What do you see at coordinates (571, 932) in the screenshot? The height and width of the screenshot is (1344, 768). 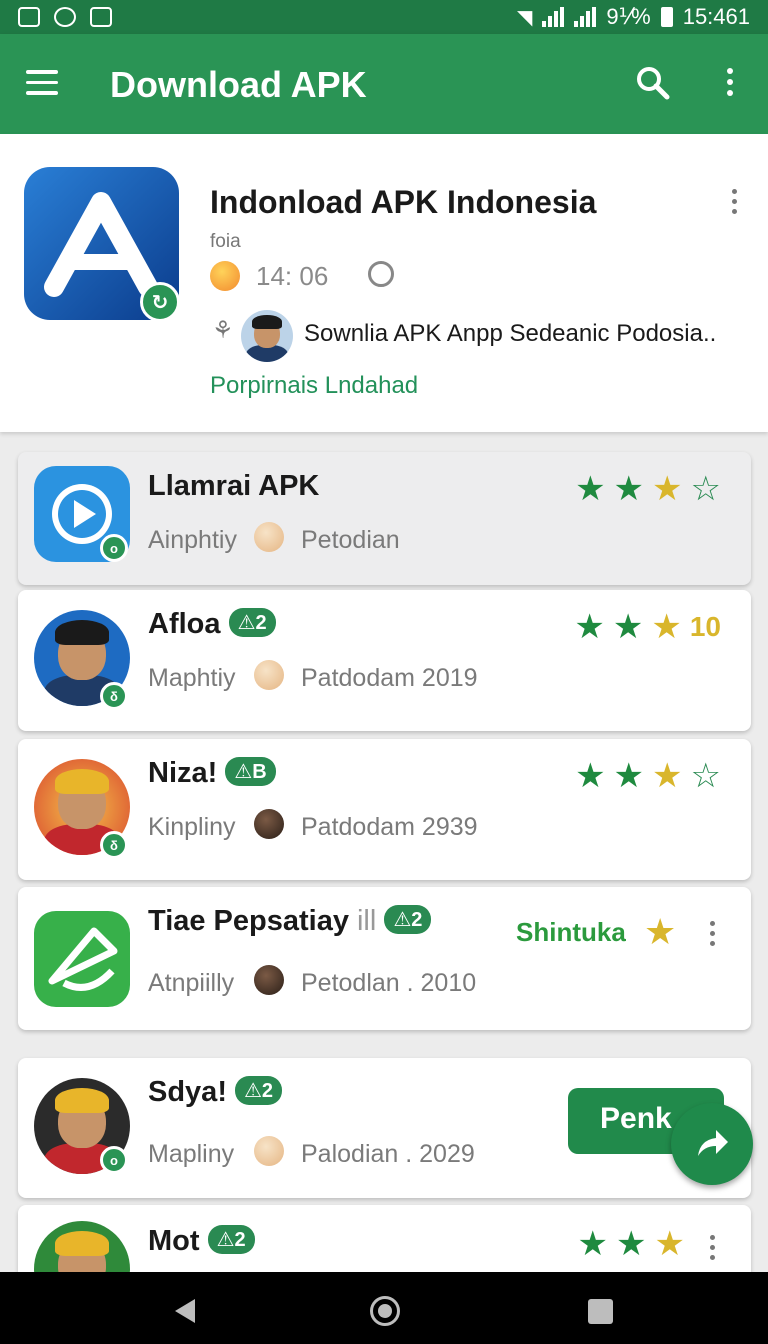 I see `item-badge: Shintuka` at bounding box center [571, 932].